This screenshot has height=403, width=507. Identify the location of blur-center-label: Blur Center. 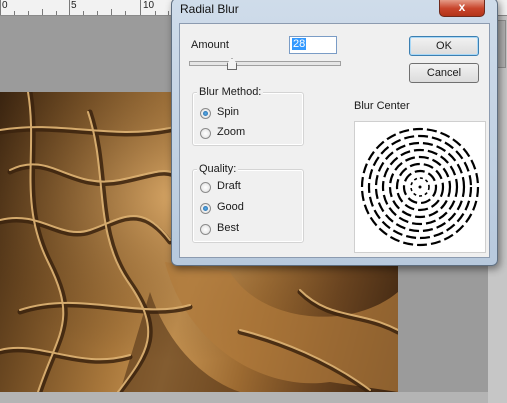
(382, 106).